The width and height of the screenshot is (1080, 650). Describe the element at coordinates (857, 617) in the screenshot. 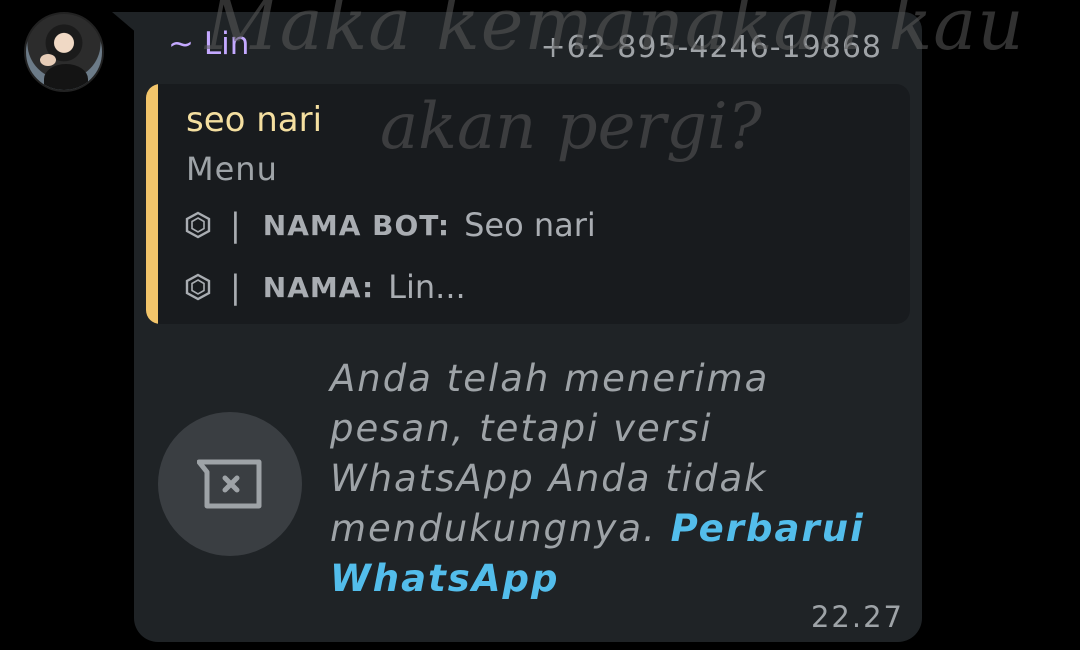

I see `message-timestamp: 22.27` at that location.